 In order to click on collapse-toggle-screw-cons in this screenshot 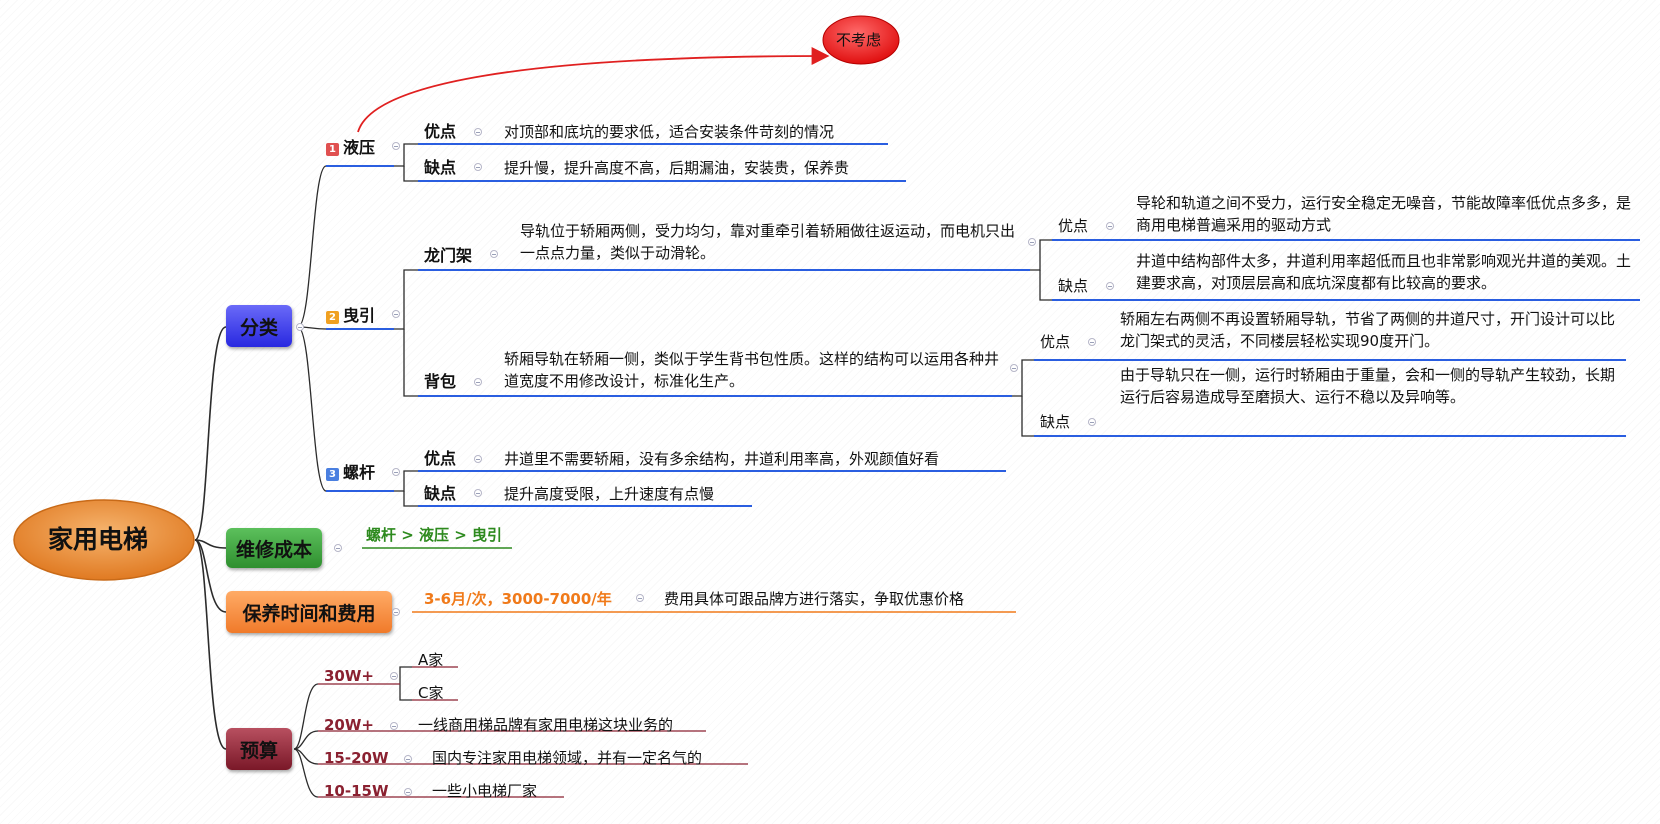, I will do `click(478, 493)`.